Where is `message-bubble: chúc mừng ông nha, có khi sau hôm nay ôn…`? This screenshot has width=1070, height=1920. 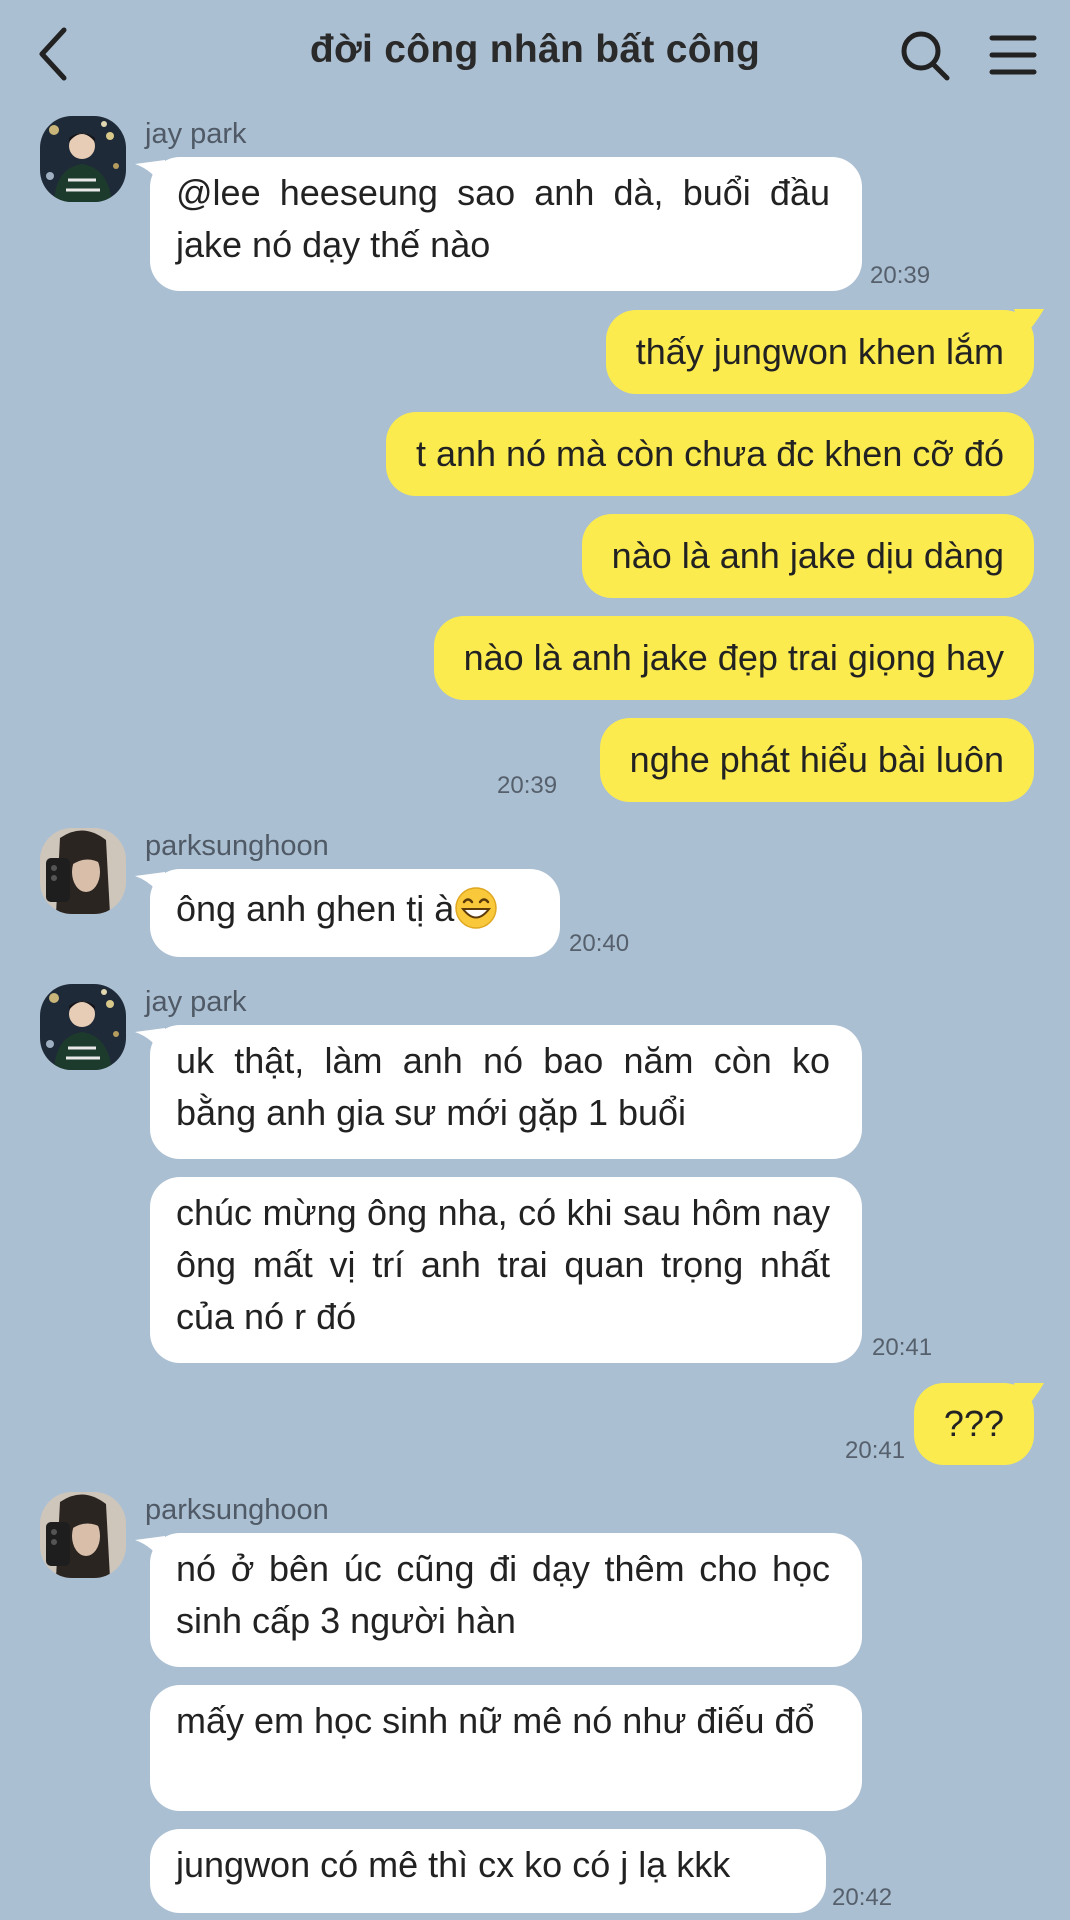 message-bubble: chúc mừng ông nha, có khi sau hôm nay ôn… is located at coordinates (506, 1270).